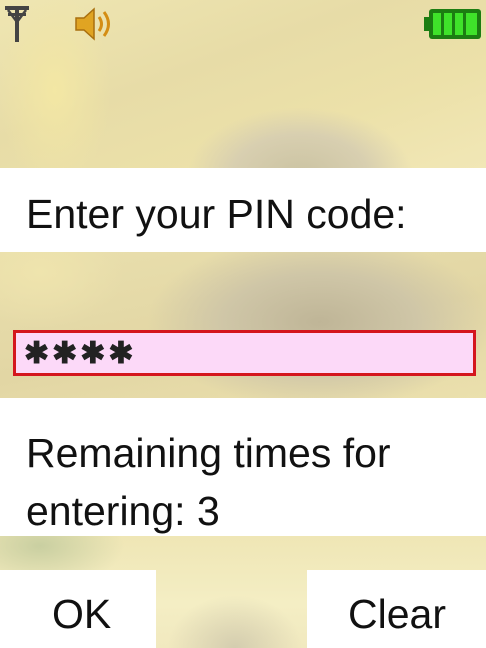 This screenshot has height=648, width=486. I want to click on battery-full-icon, so click(452, 24).